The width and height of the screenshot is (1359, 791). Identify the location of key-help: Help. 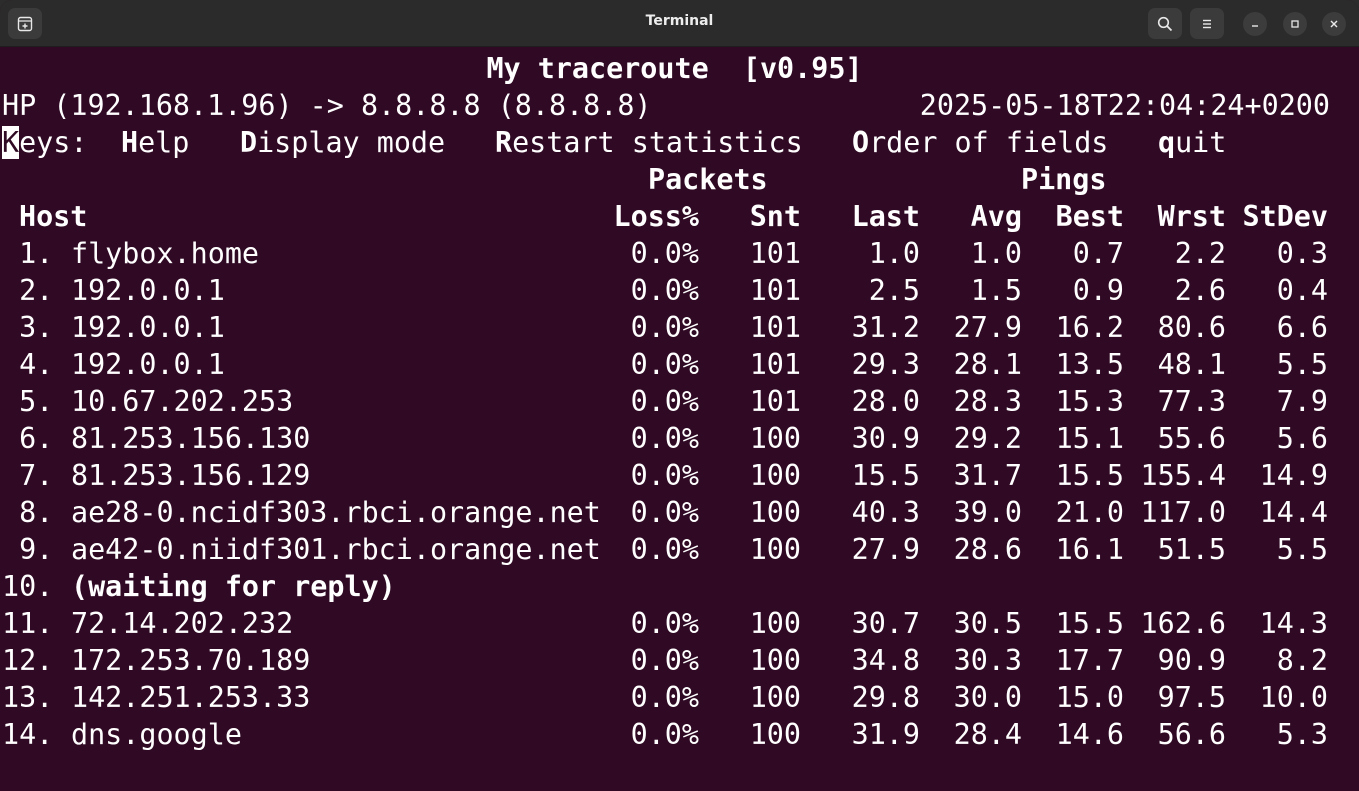
(155, 142).